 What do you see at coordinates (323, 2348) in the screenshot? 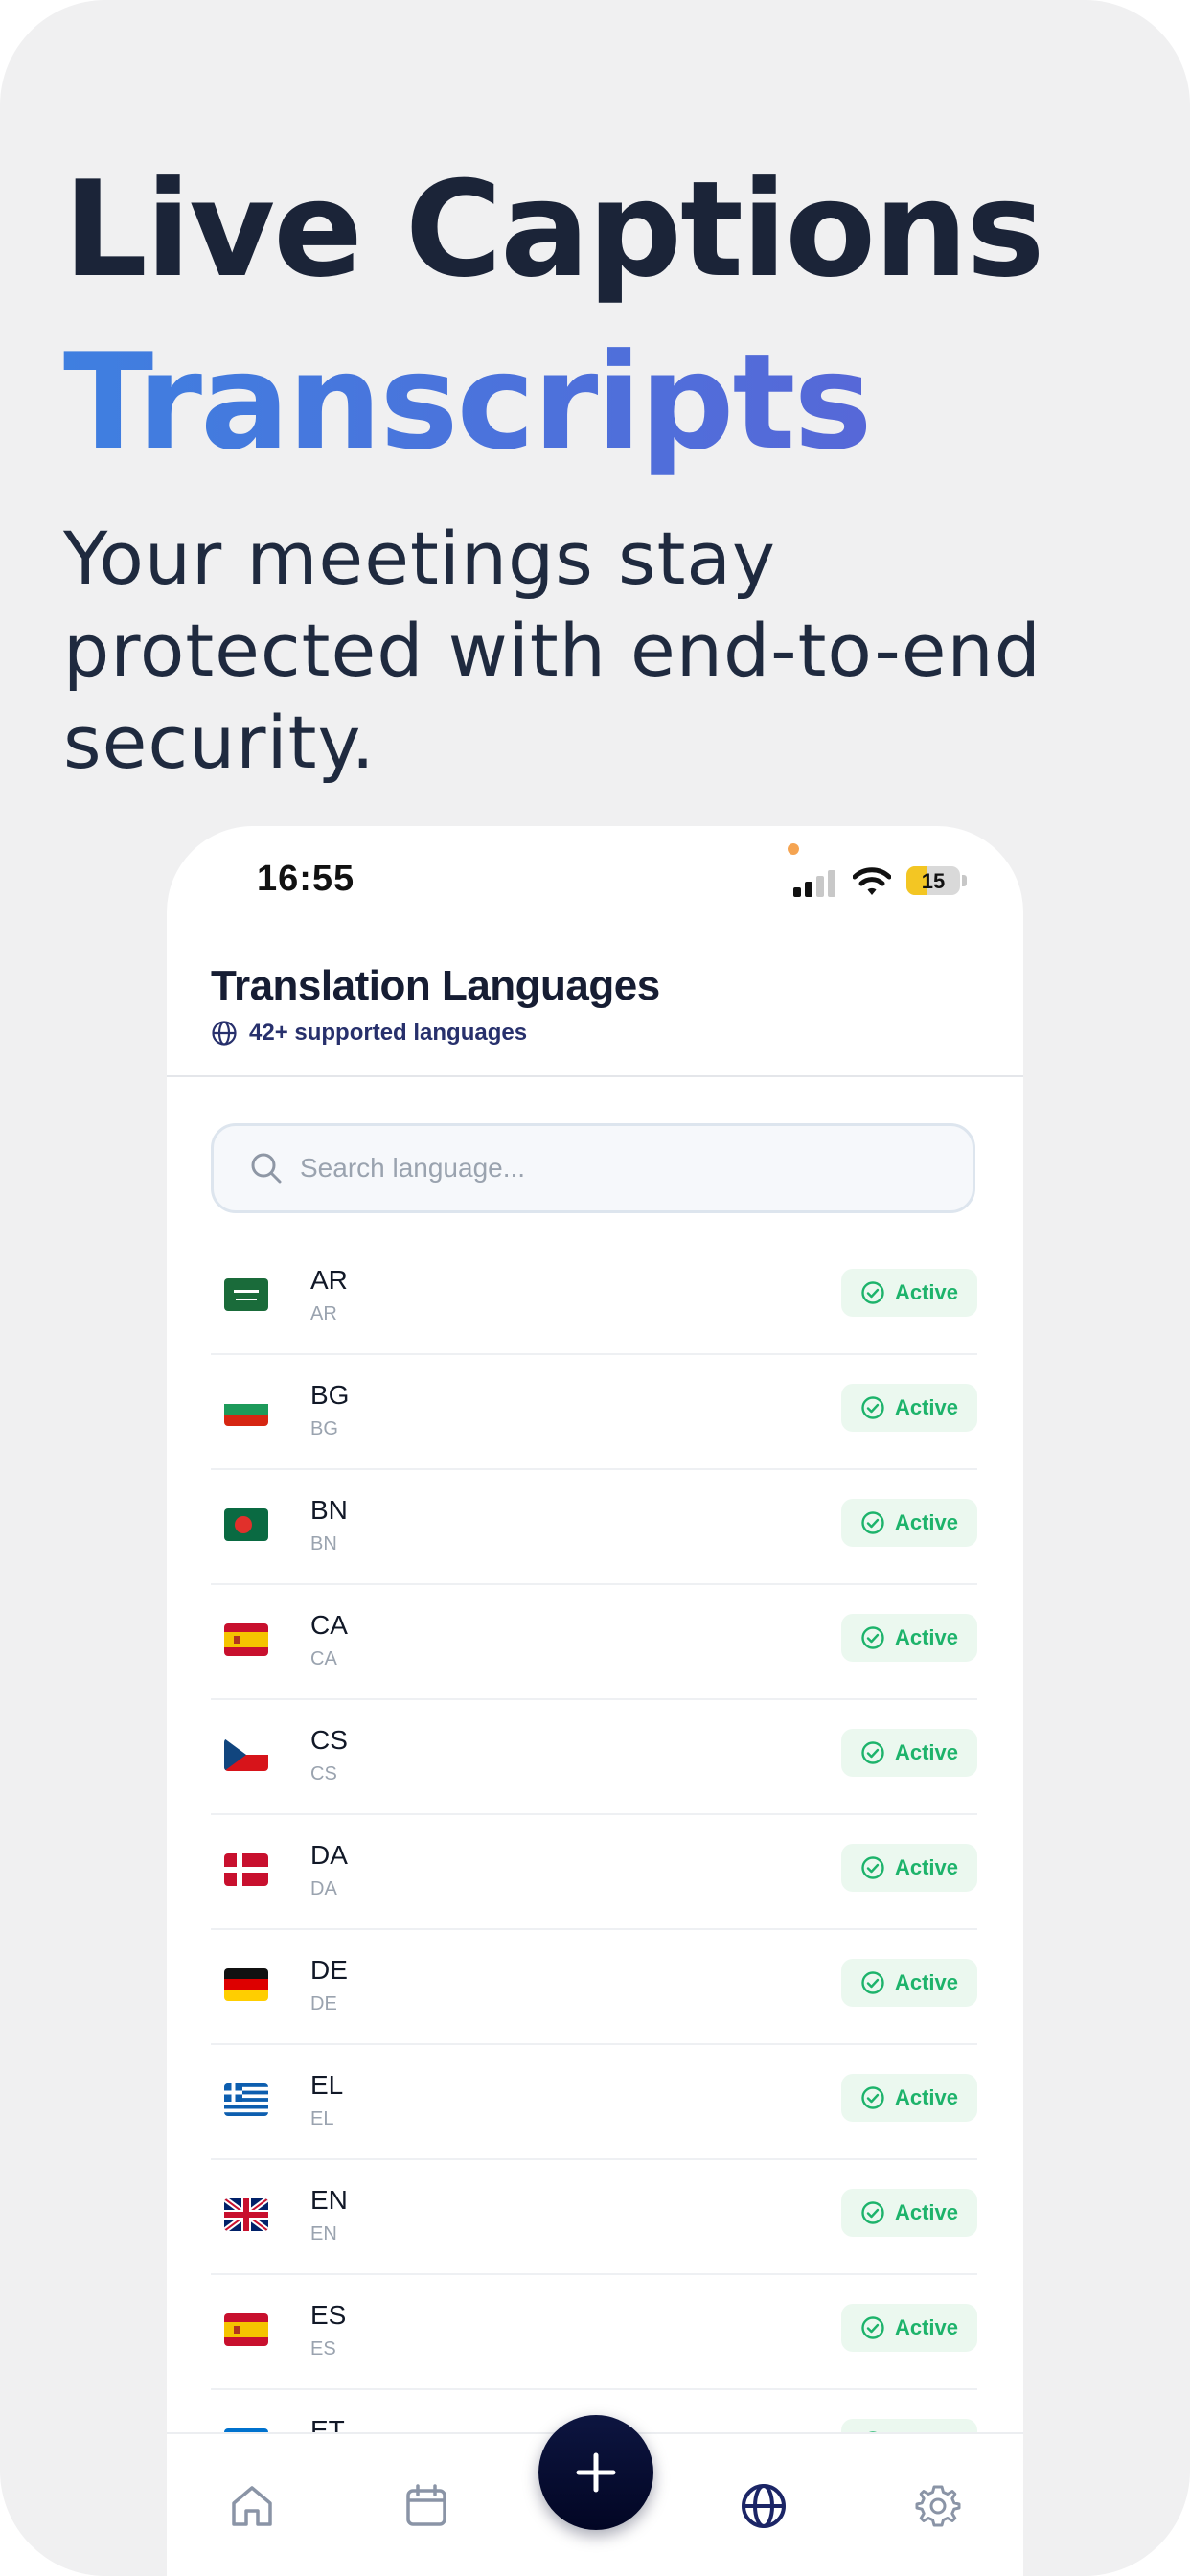
I see `language-code-secondary: ES` at bounding box center [323, 2348].